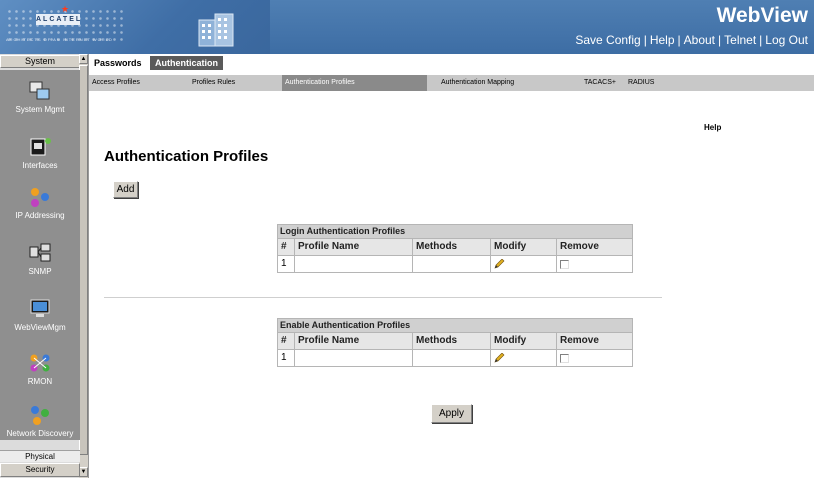  Describe the element at coordinates (451, 63) in the screenshot. I see `tab-bar: Passwords Authentication` at that location.